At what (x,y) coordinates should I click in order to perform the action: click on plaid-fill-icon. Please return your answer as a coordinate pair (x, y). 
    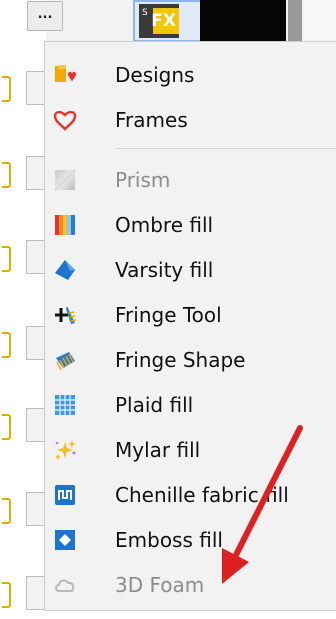
    Looking at the image, I should click on (65, 405).